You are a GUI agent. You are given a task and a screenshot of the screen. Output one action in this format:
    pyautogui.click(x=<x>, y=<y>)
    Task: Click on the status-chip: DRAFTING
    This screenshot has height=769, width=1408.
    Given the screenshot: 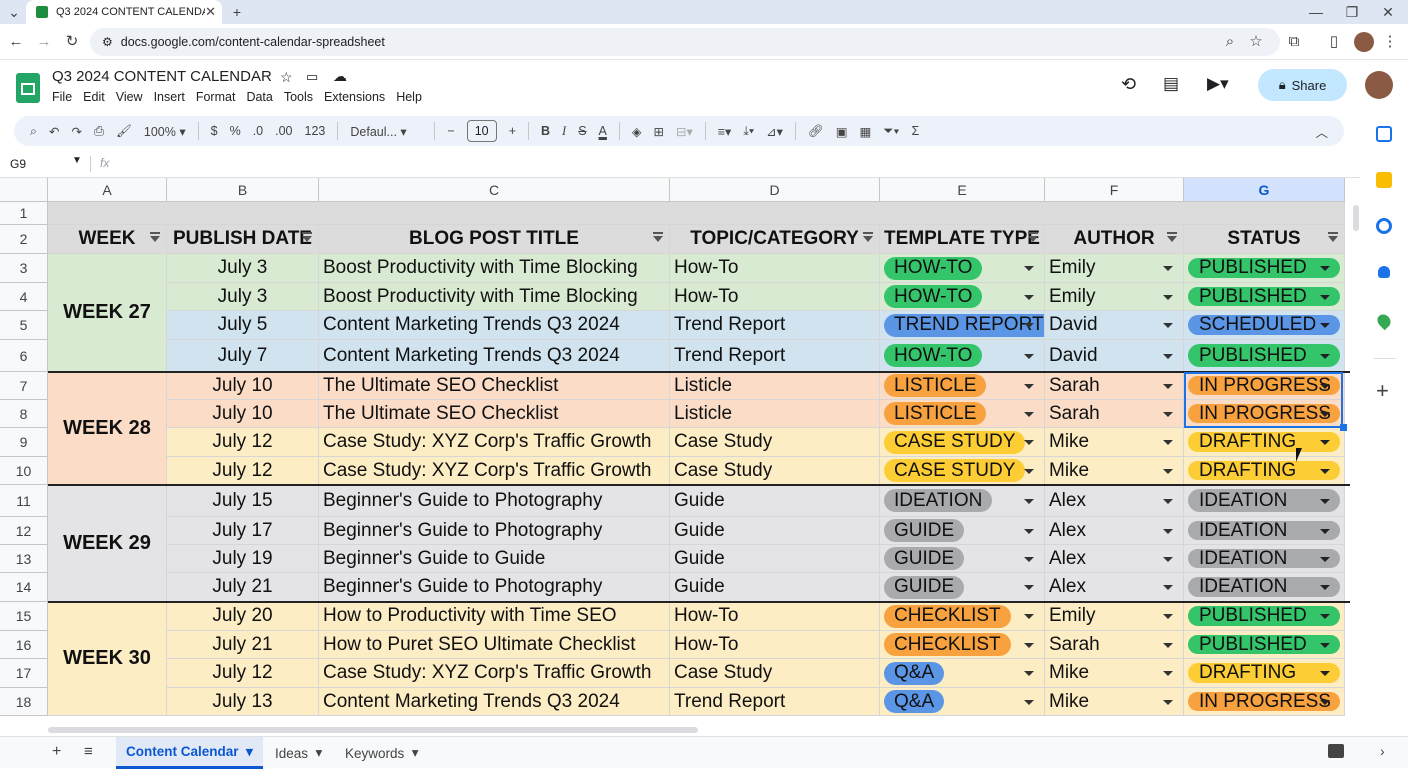 What is the action you would take?
    pyautogui.click(x=1264, y=441)
    